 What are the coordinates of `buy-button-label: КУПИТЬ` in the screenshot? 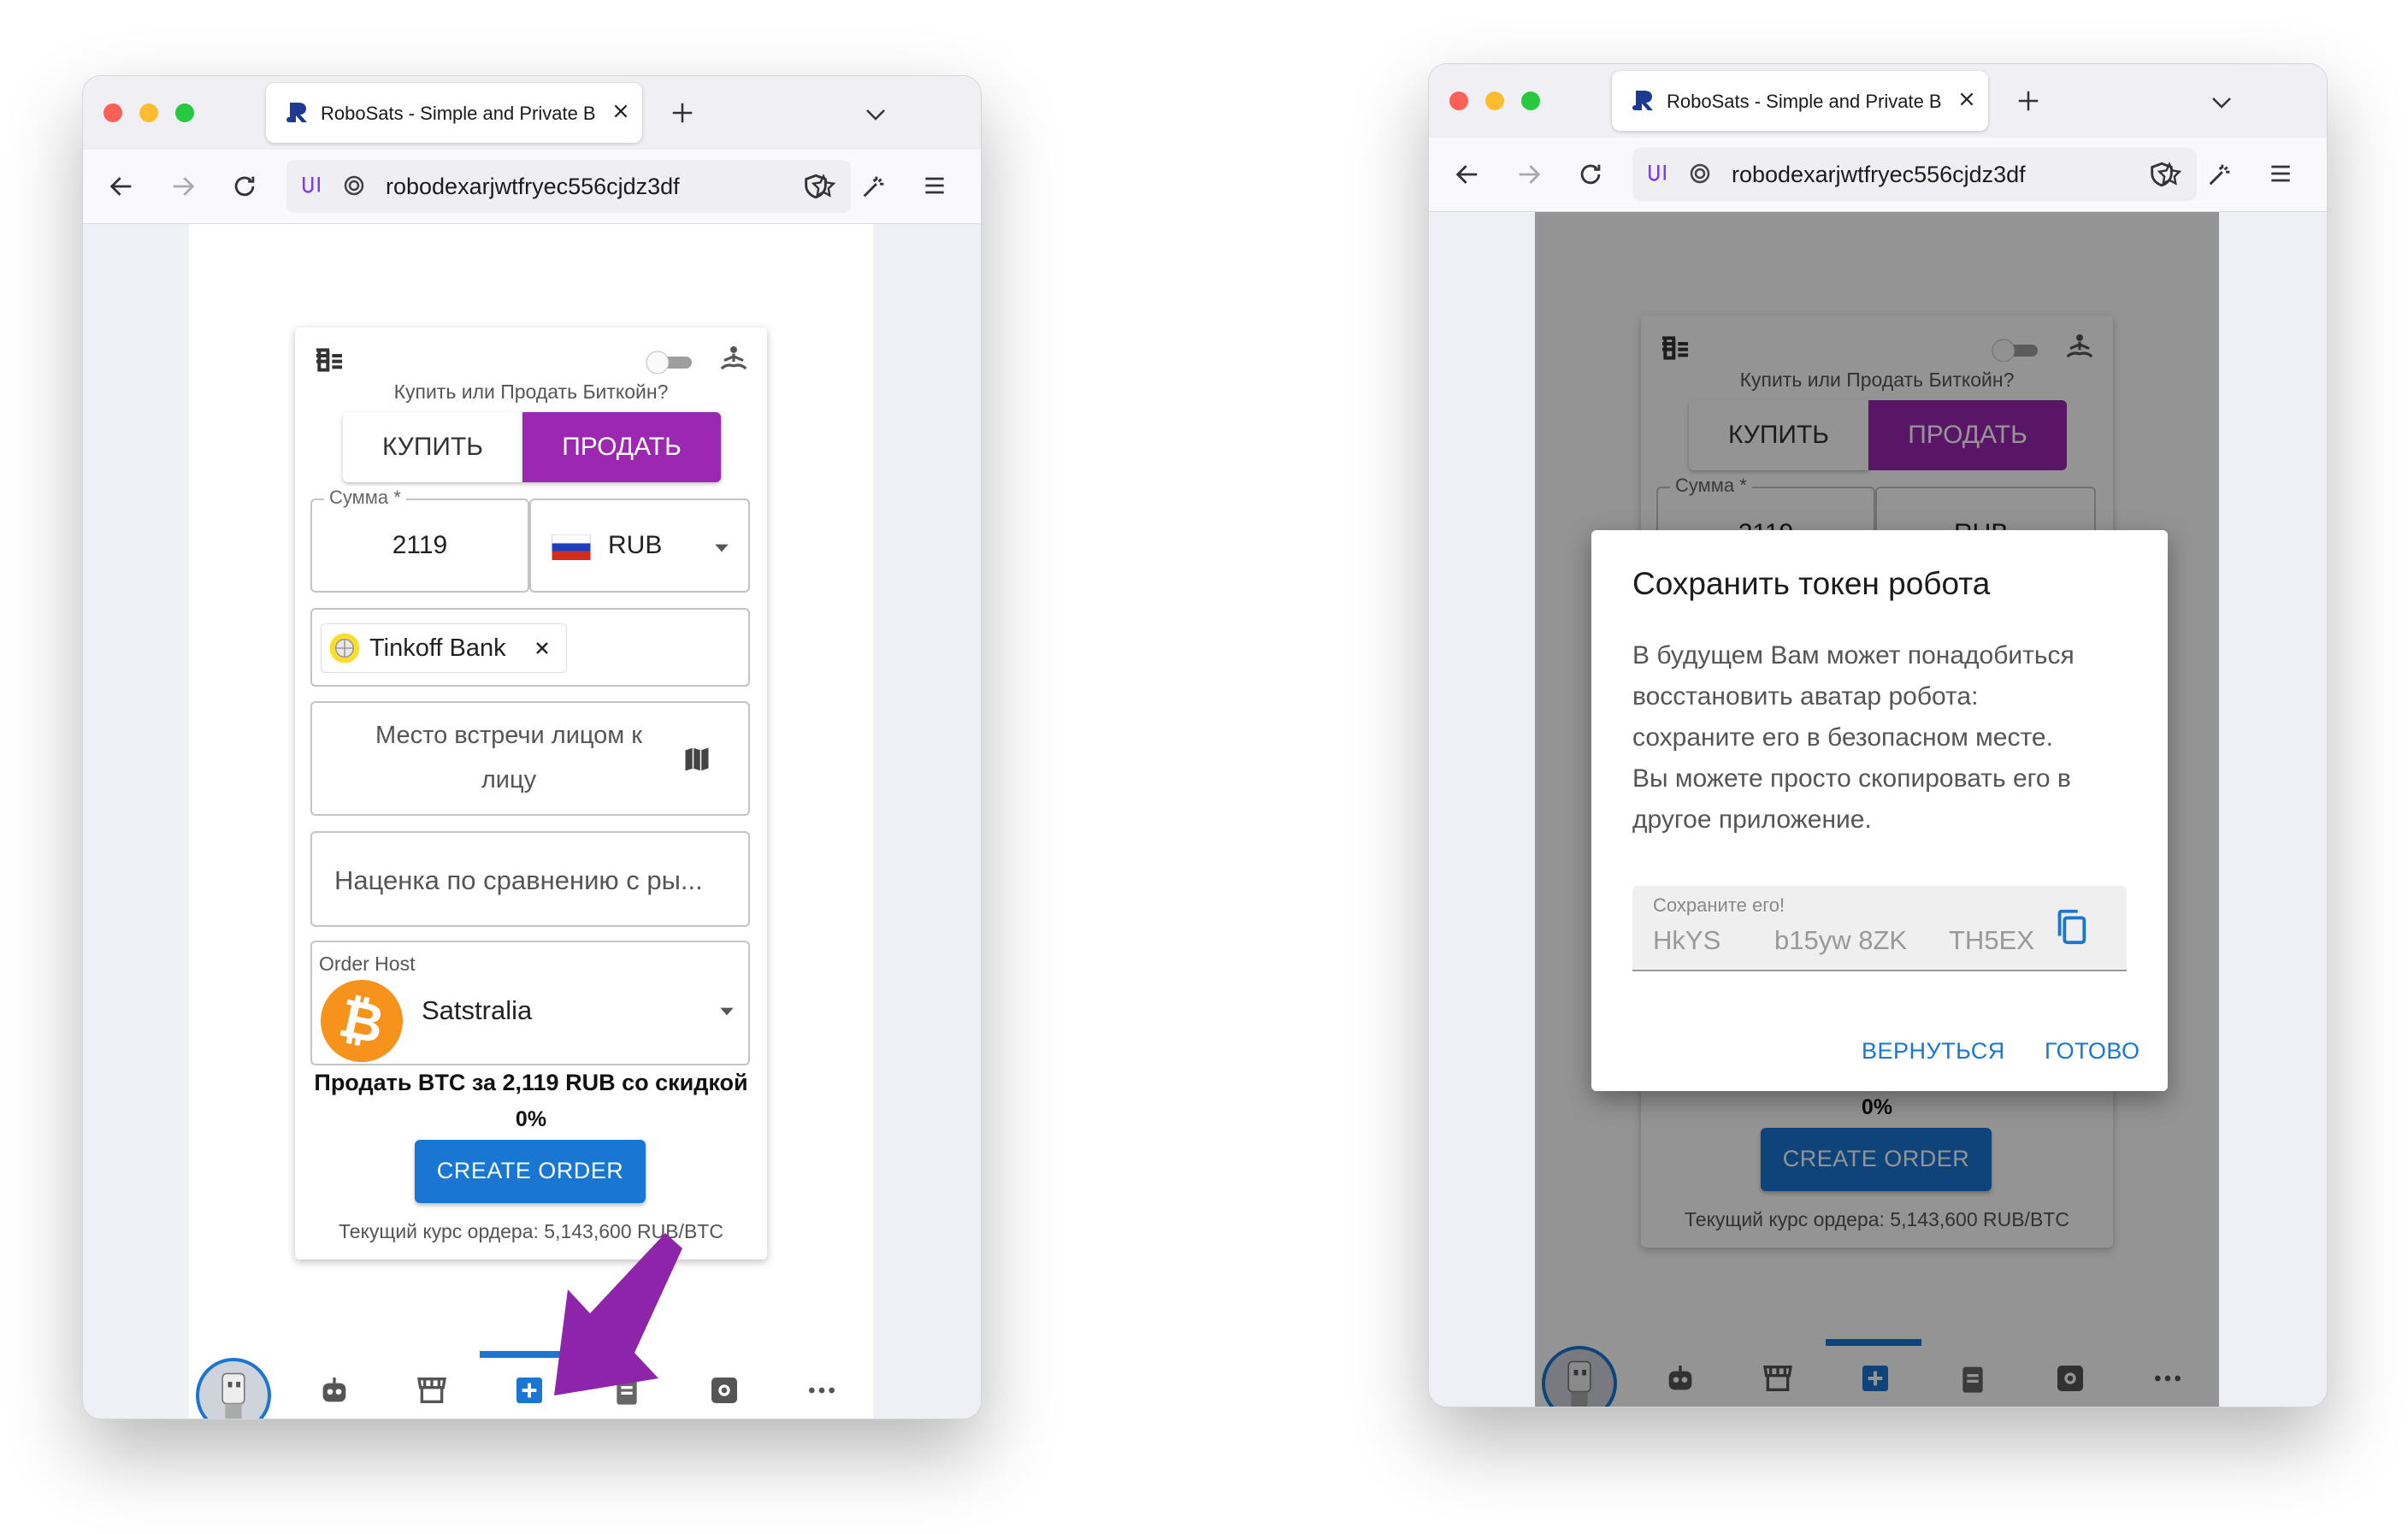 It's located at (432, 447).